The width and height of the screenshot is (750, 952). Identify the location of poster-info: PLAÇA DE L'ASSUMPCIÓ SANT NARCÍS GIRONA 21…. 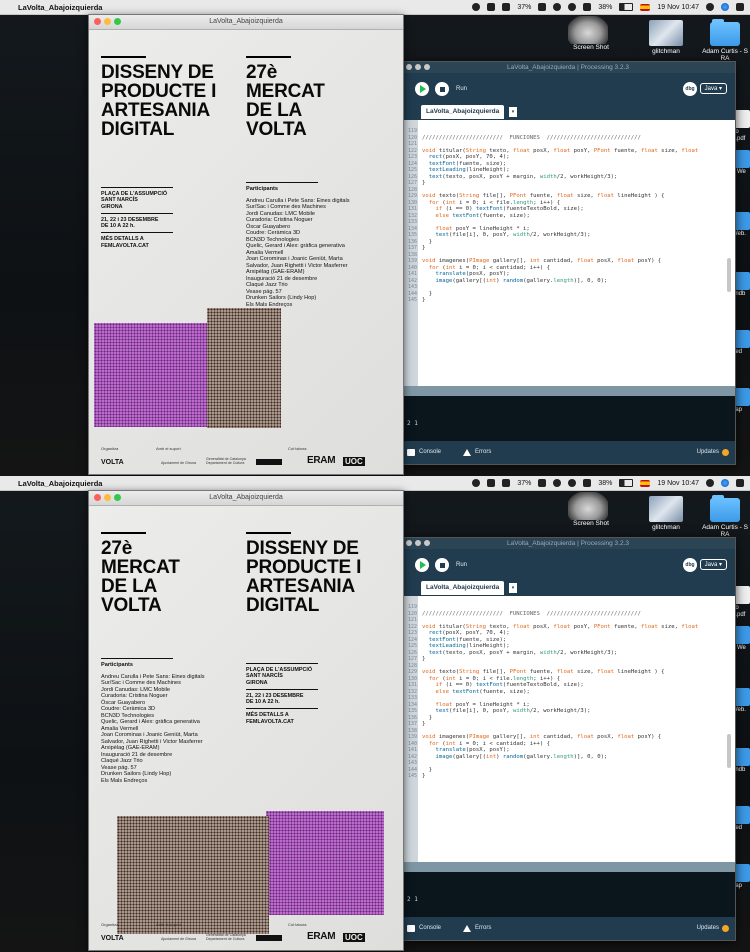
(137, 216).